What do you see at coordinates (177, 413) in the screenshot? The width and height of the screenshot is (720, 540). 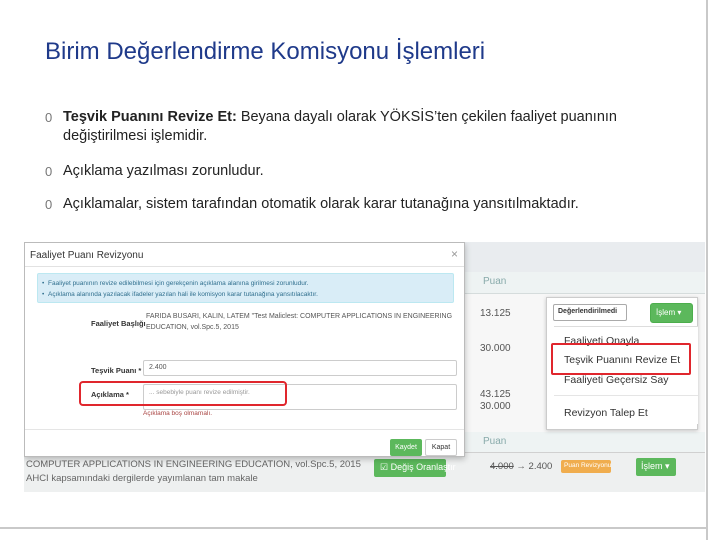 I see `description-error: Açıklama boş olmamalı.` at bounding box center [177, 413].